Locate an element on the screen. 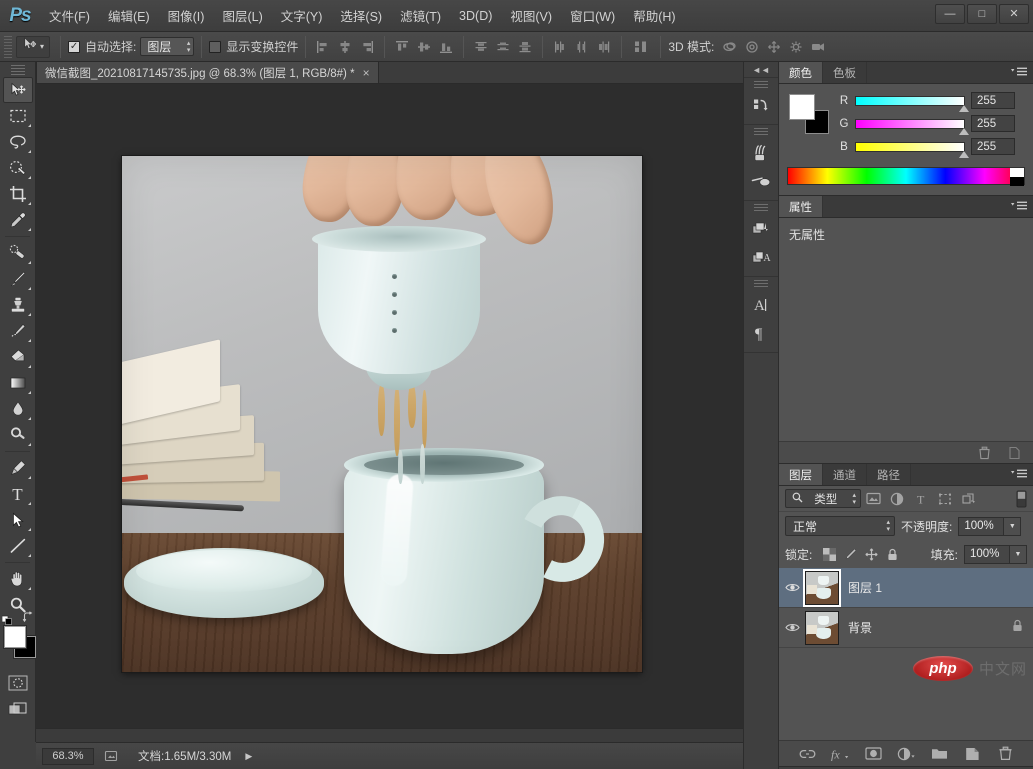 The image size is (1033, 769). red-slider is located at coordinates (912, 103).